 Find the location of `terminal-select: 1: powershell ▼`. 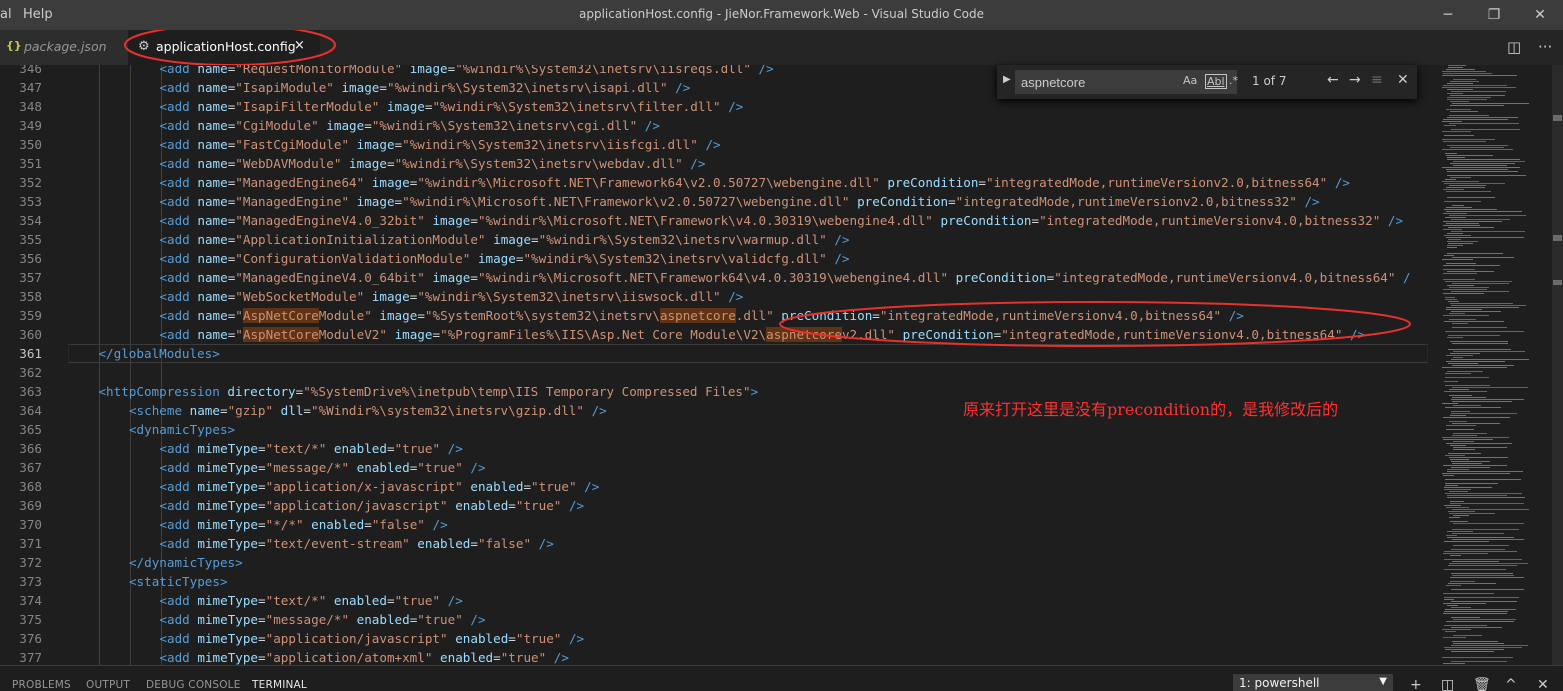

terminal-select: 1: powershell ▼ is located at coordinates (1313, 682).